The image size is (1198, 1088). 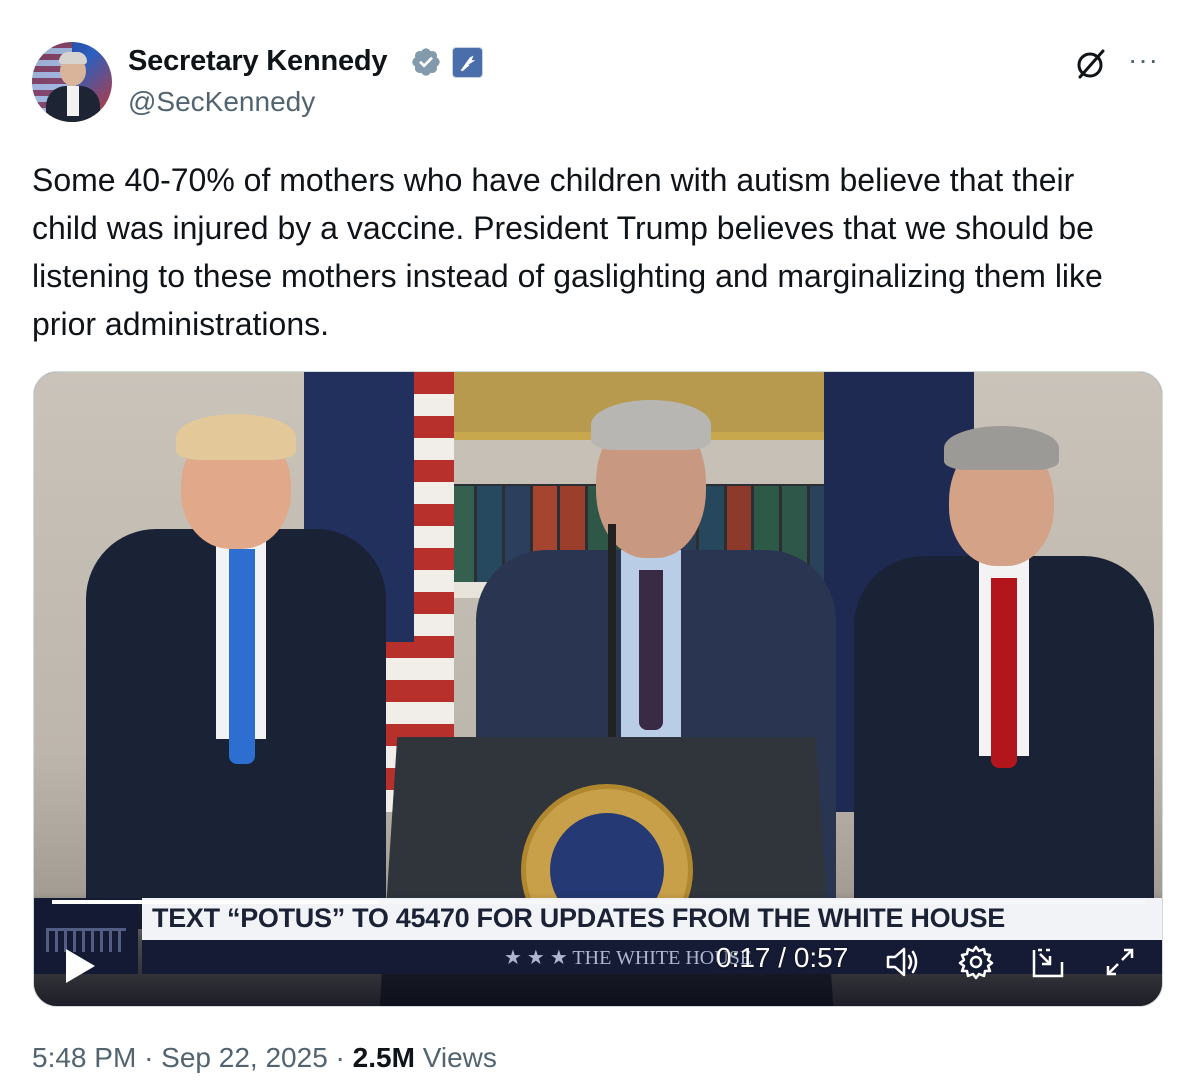 What do you see at coordinates (215, 902) in the screenshot?
I see `video-progress-fill` at bounding box center [215, 902].